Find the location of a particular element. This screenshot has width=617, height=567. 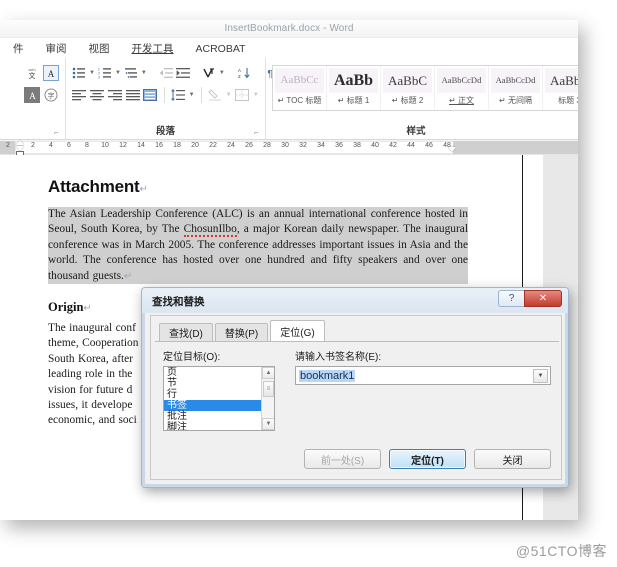

list-item-page: 页 is located at coordinates (212, 372).